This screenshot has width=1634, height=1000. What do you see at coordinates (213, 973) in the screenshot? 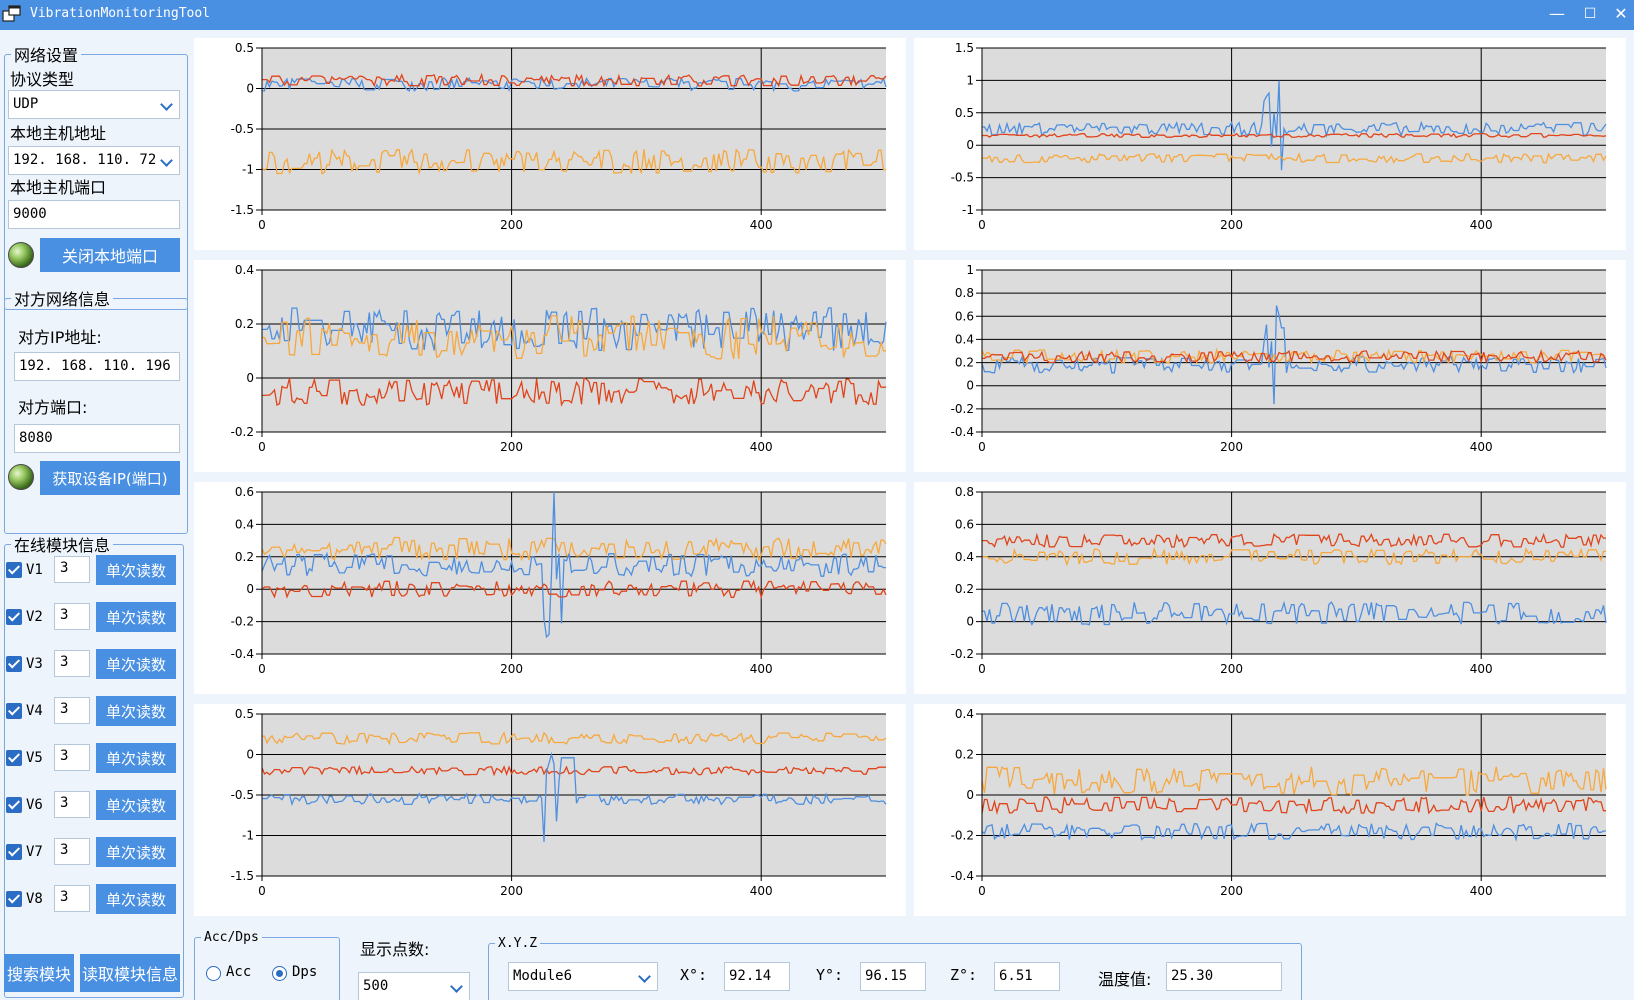
I see `acc-radio` at bounding box center [213, 973].